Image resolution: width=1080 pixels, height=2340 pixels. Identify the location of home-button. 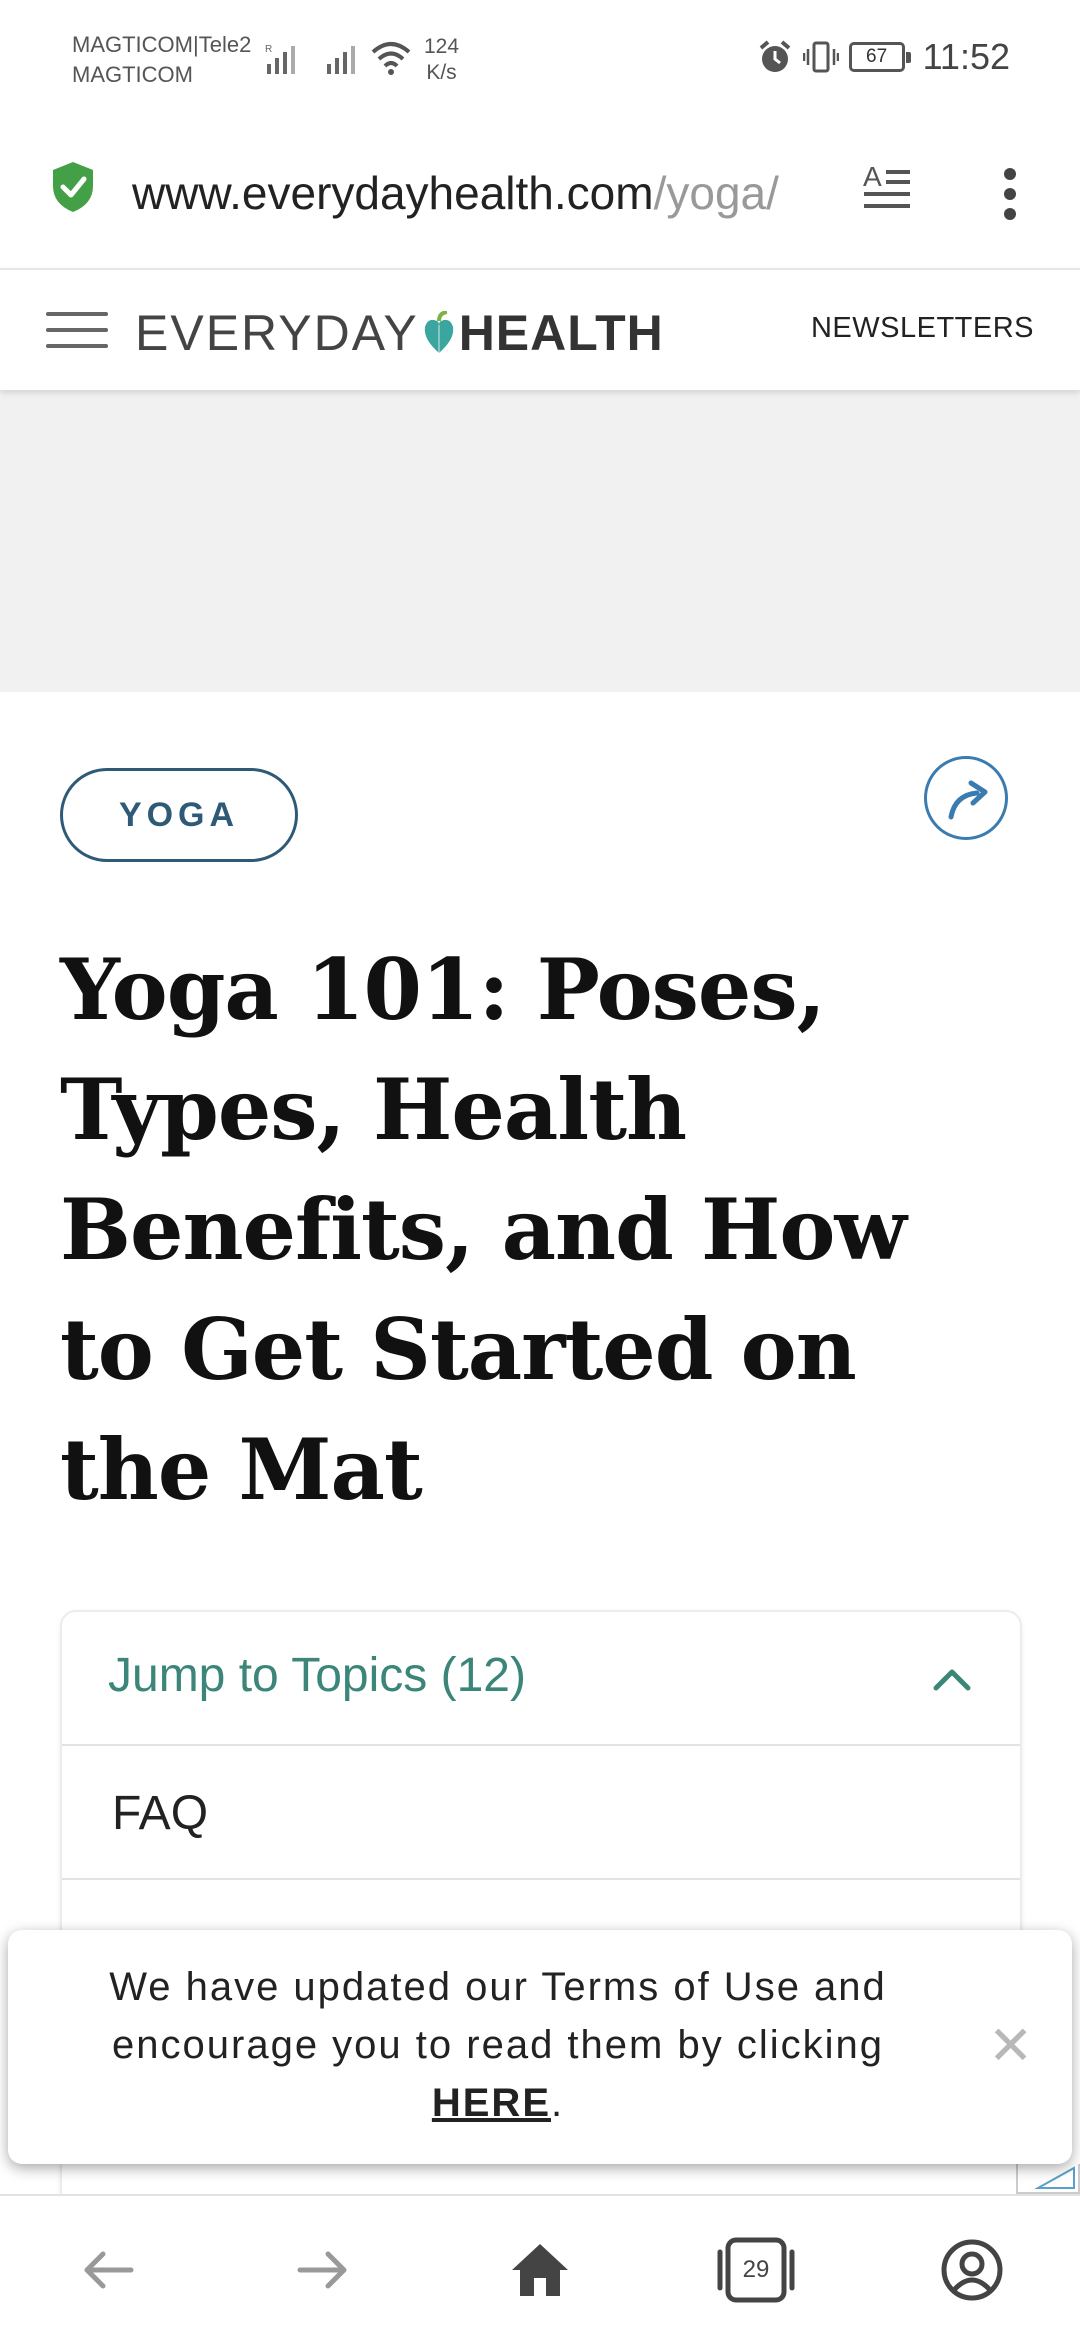
(540, 2270).